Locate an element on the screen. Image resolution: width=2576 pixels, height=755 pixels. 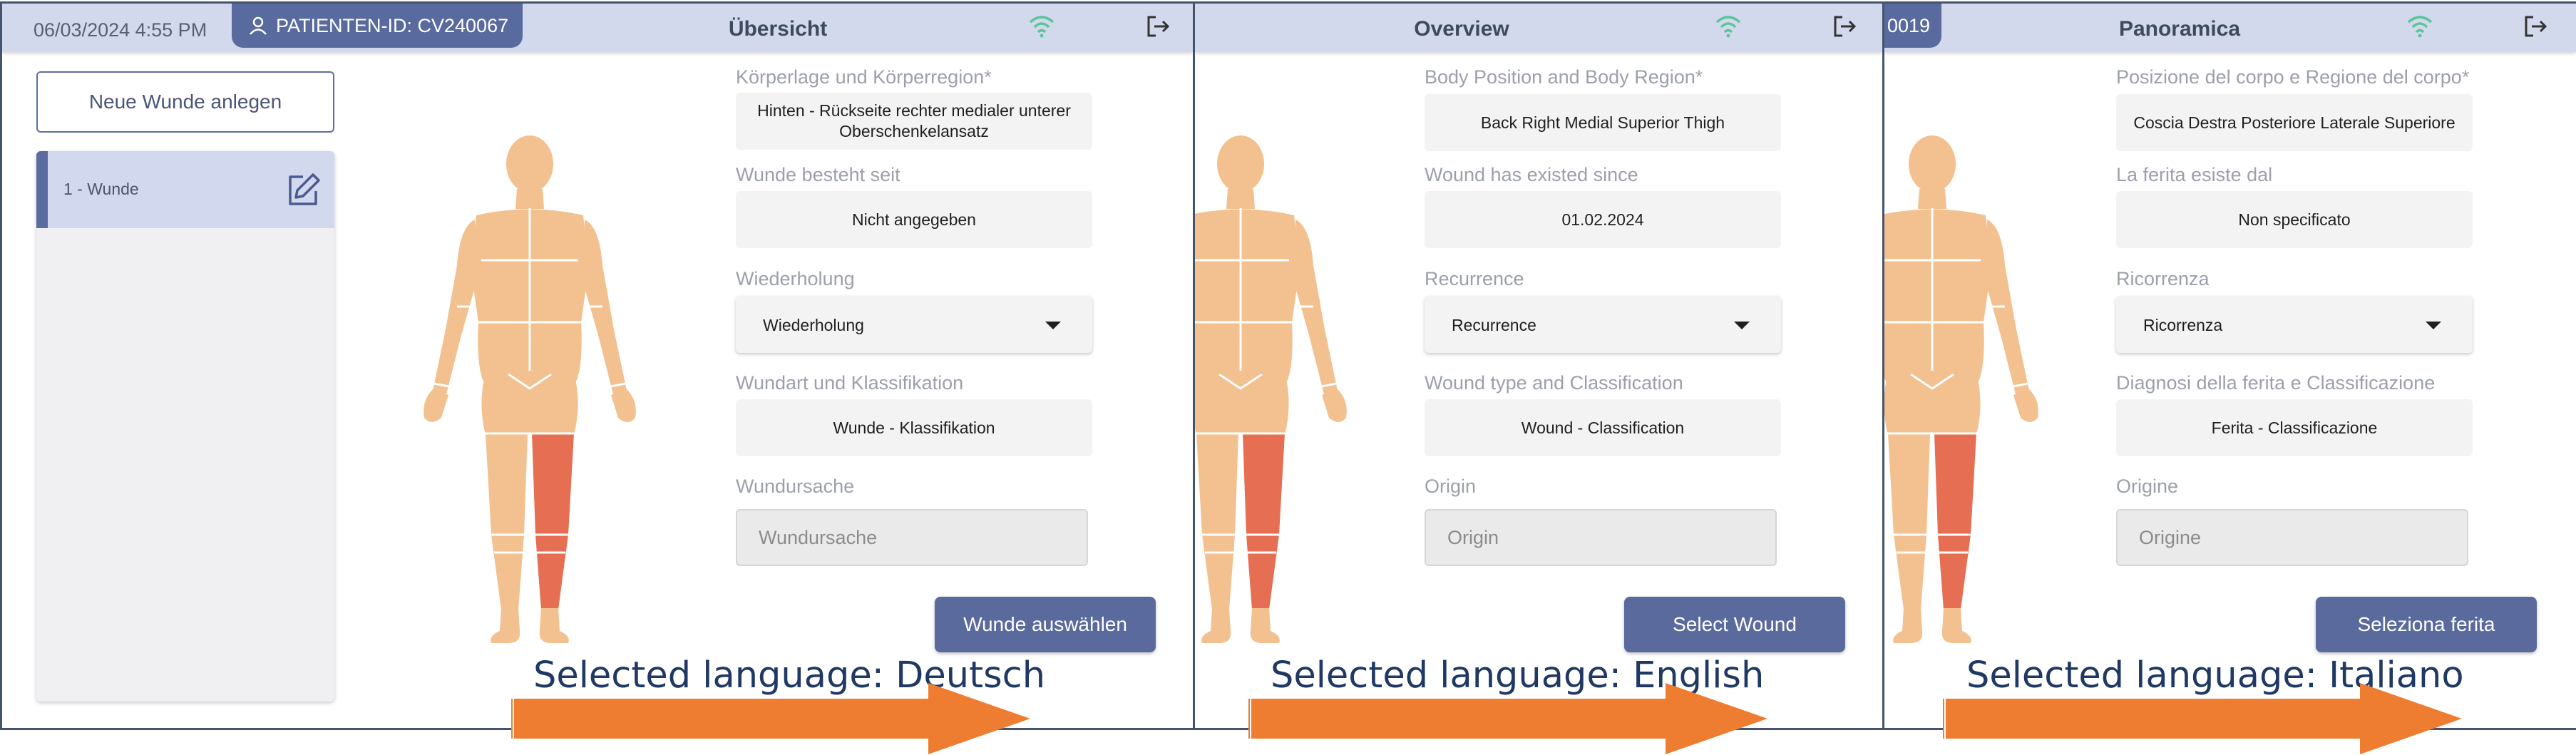
patient-id-badge: 0019 is located at coordinates (1912, 26).